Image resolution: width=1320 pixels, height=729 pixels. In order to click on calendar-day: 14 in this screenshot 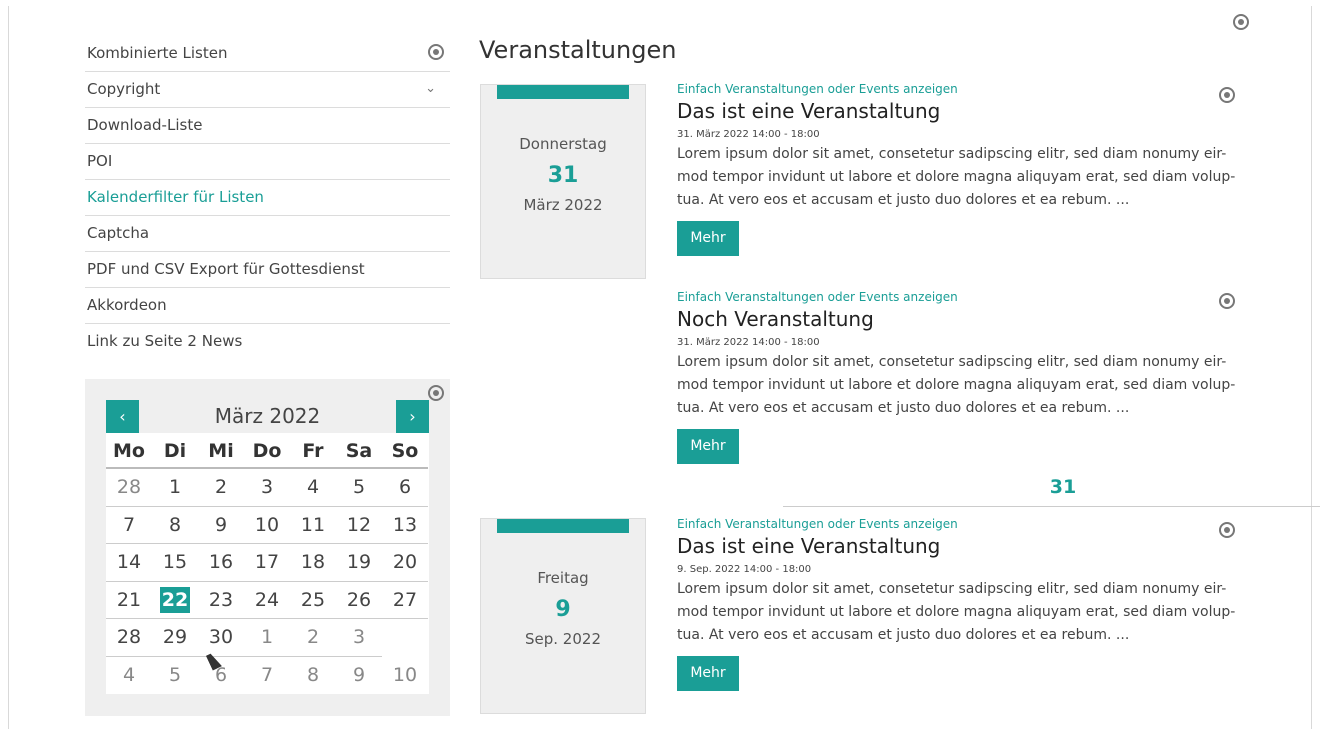, I will do `click(129, 563)`.